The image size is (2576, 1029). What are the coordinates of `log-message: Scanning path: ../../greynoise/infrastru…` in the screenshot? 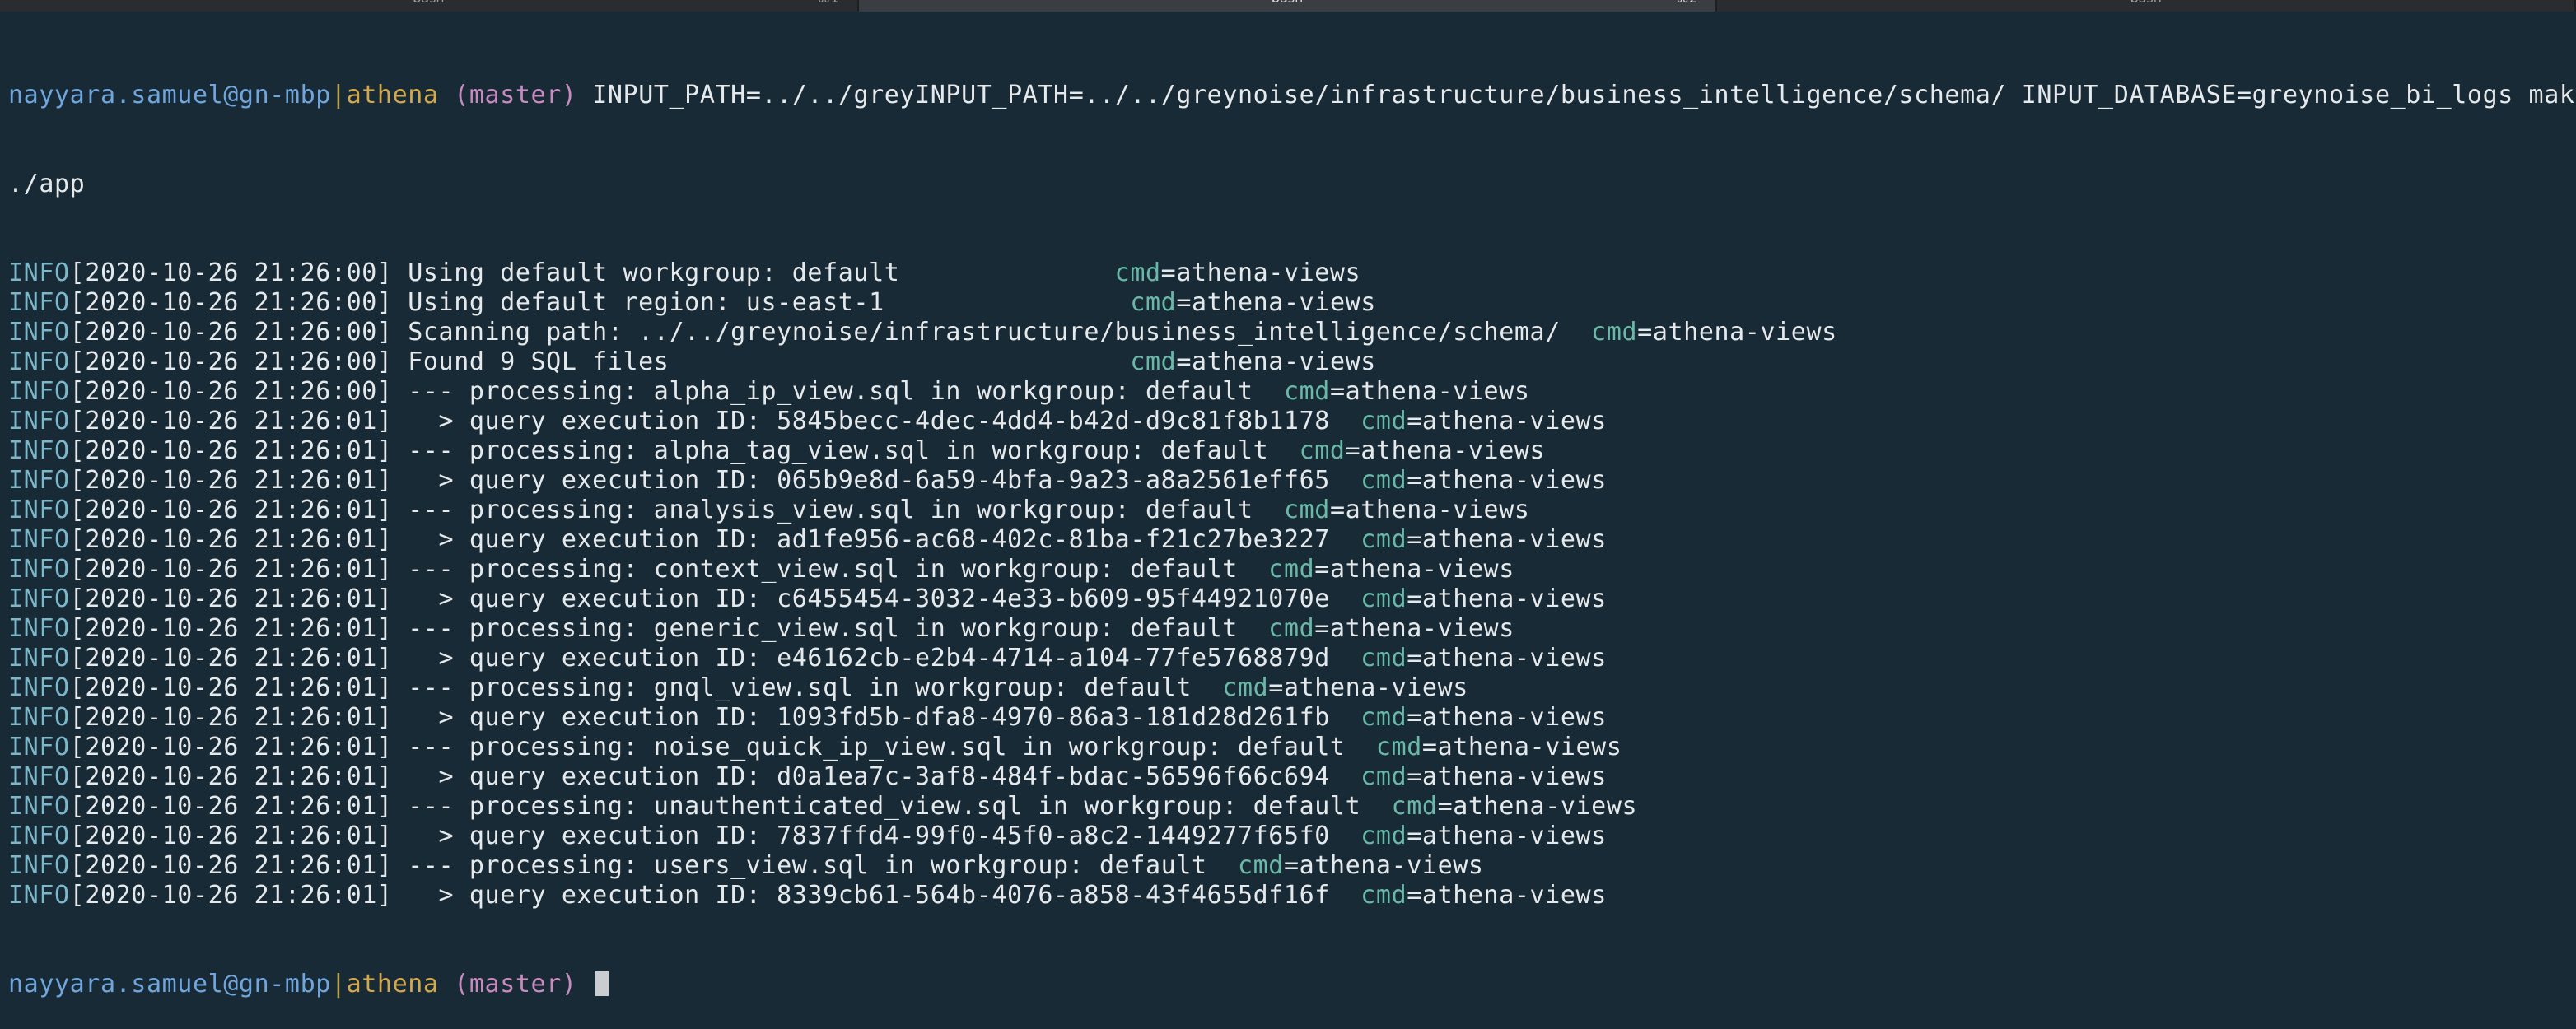 It's located at (992, 332).